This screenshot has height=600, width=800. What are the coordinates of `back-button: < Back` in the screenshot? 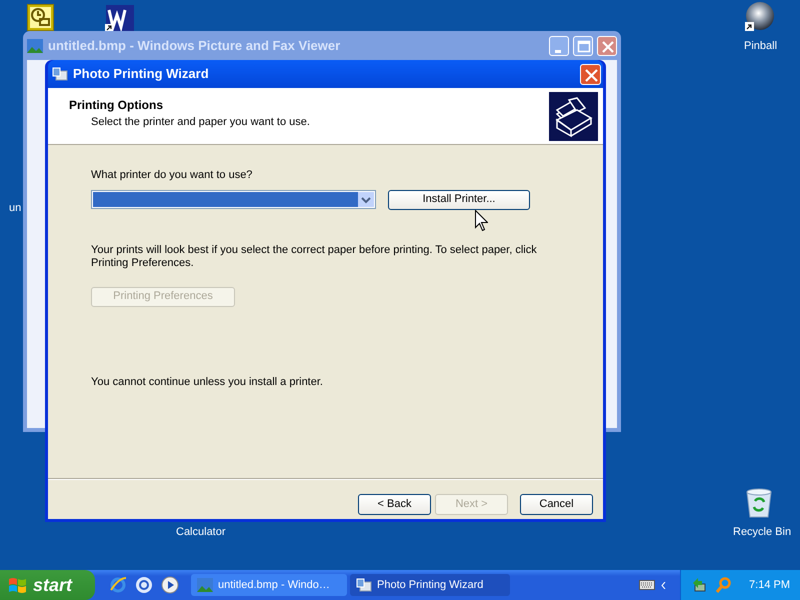 It's located at (394, 504).